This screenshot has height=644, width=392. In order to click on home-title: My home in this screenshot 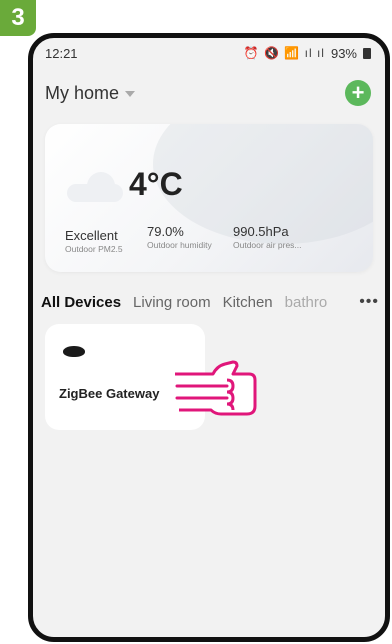, I will do `click(82, 92)`.